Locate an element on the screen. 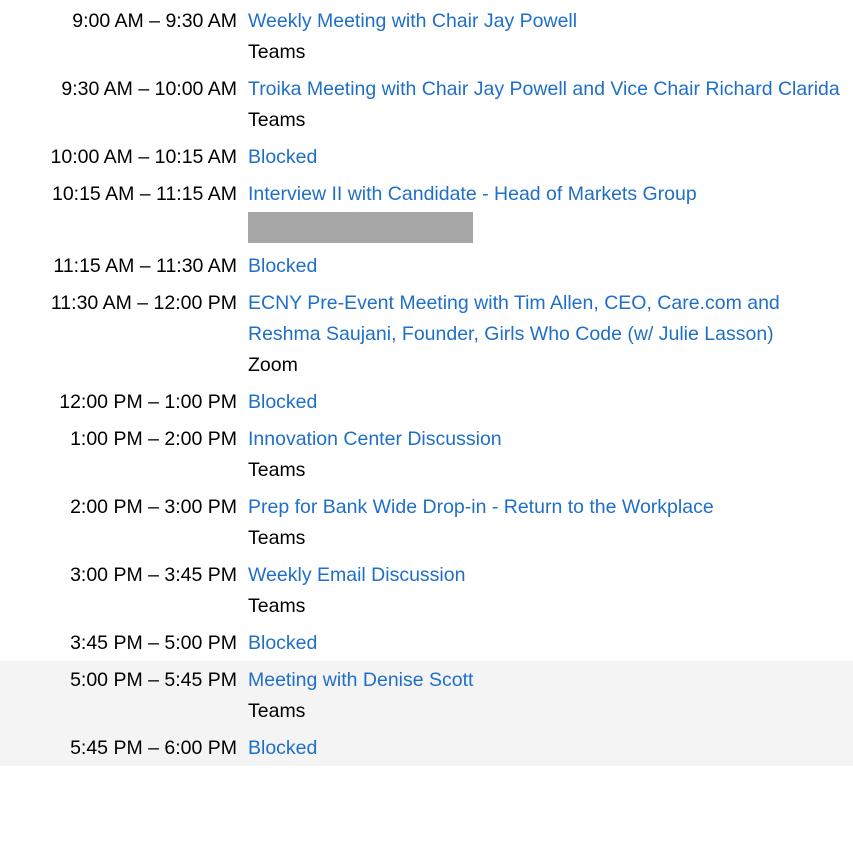 The image size is (853, 861). event-time: 1:00 PM – 2:00 PM is located at coordinates (153, 439).